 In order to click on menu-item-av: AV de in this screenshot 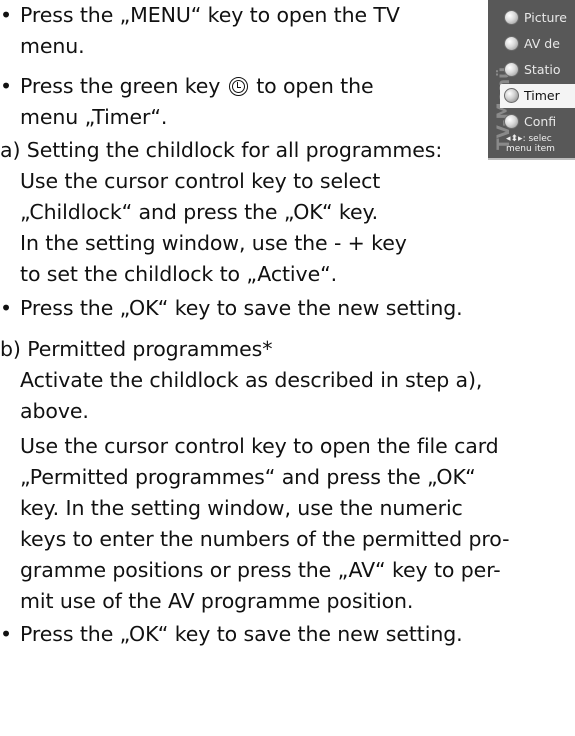, I will do `click(537, 44)`.